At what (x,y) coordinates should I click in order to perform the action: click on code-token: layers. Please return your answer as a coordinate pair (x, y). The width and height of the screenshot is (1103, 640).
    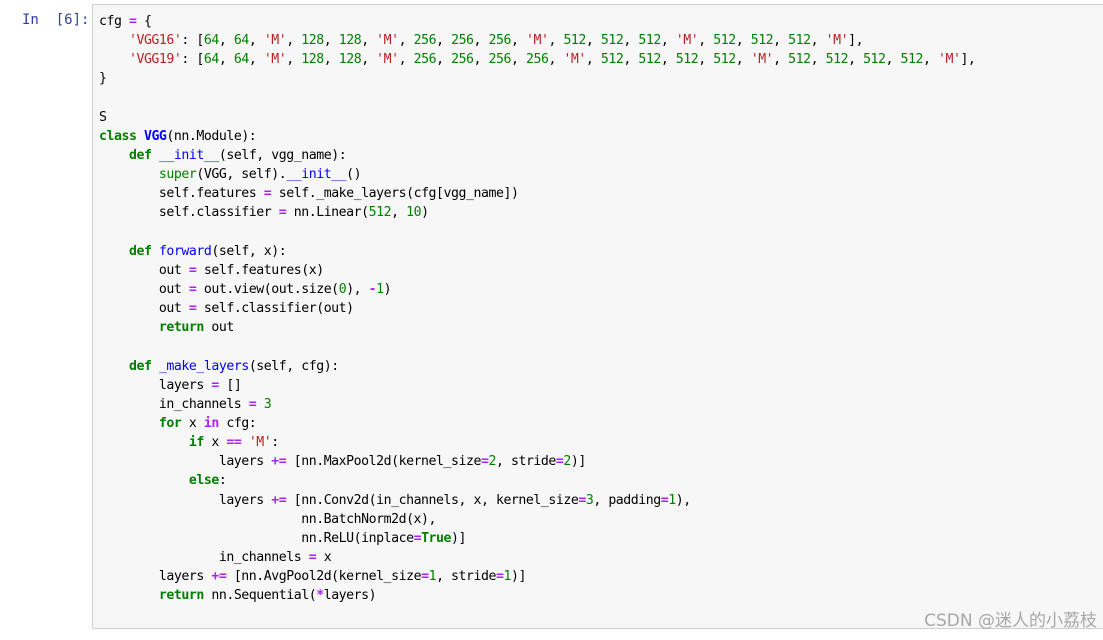
    Looking at the image, I should click on (185, 500).